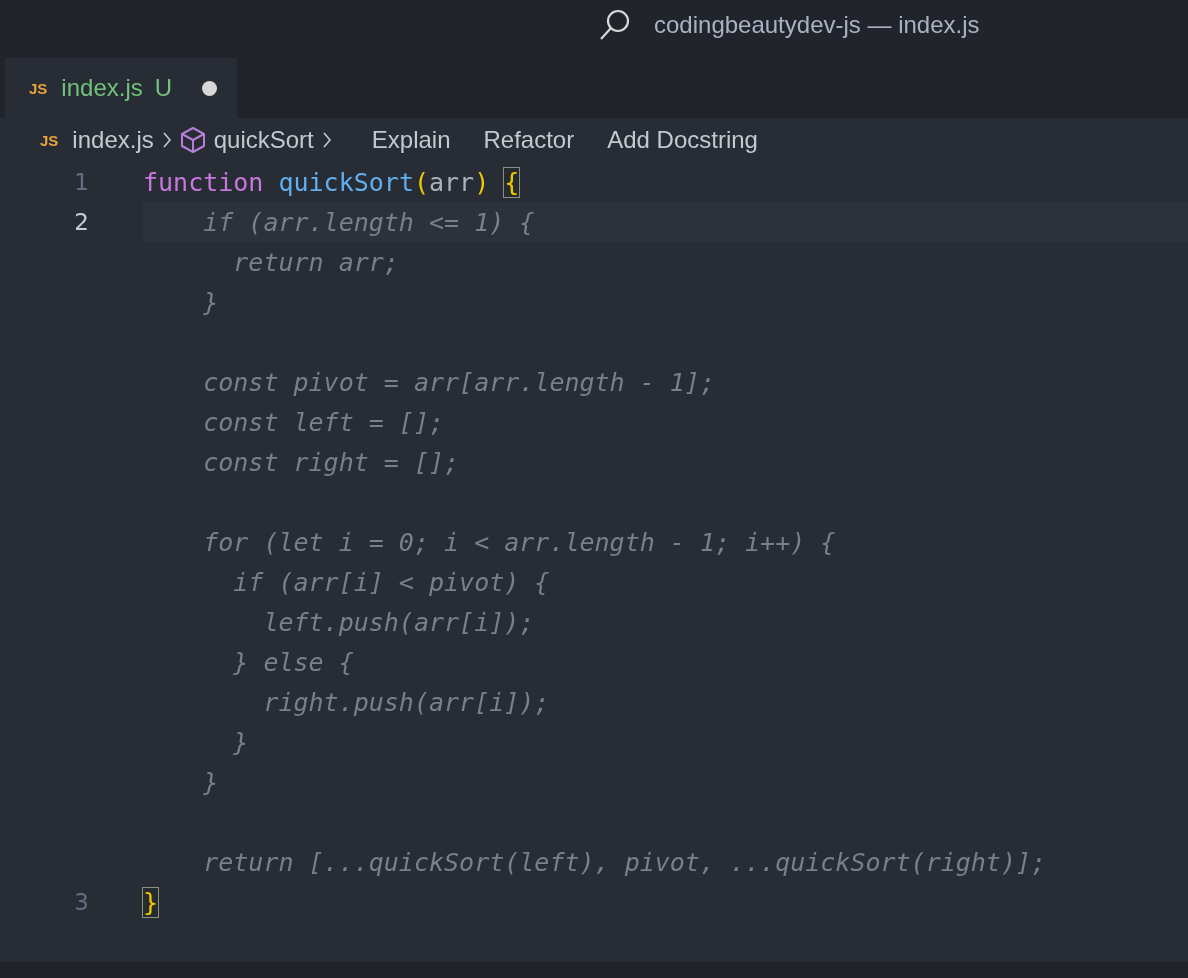 This screenshot has width=1188, height=978. I want to click on breadcrumb-item: quickSort, so click(263, 140).